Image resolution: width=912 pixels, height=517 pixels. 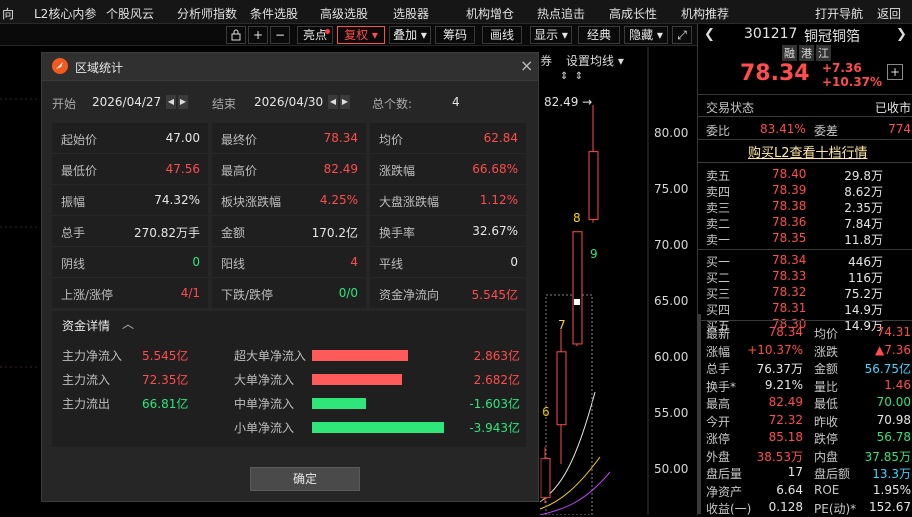 I want to click on display-dropdown: 显示 ▾, so click(x=551, y=35).